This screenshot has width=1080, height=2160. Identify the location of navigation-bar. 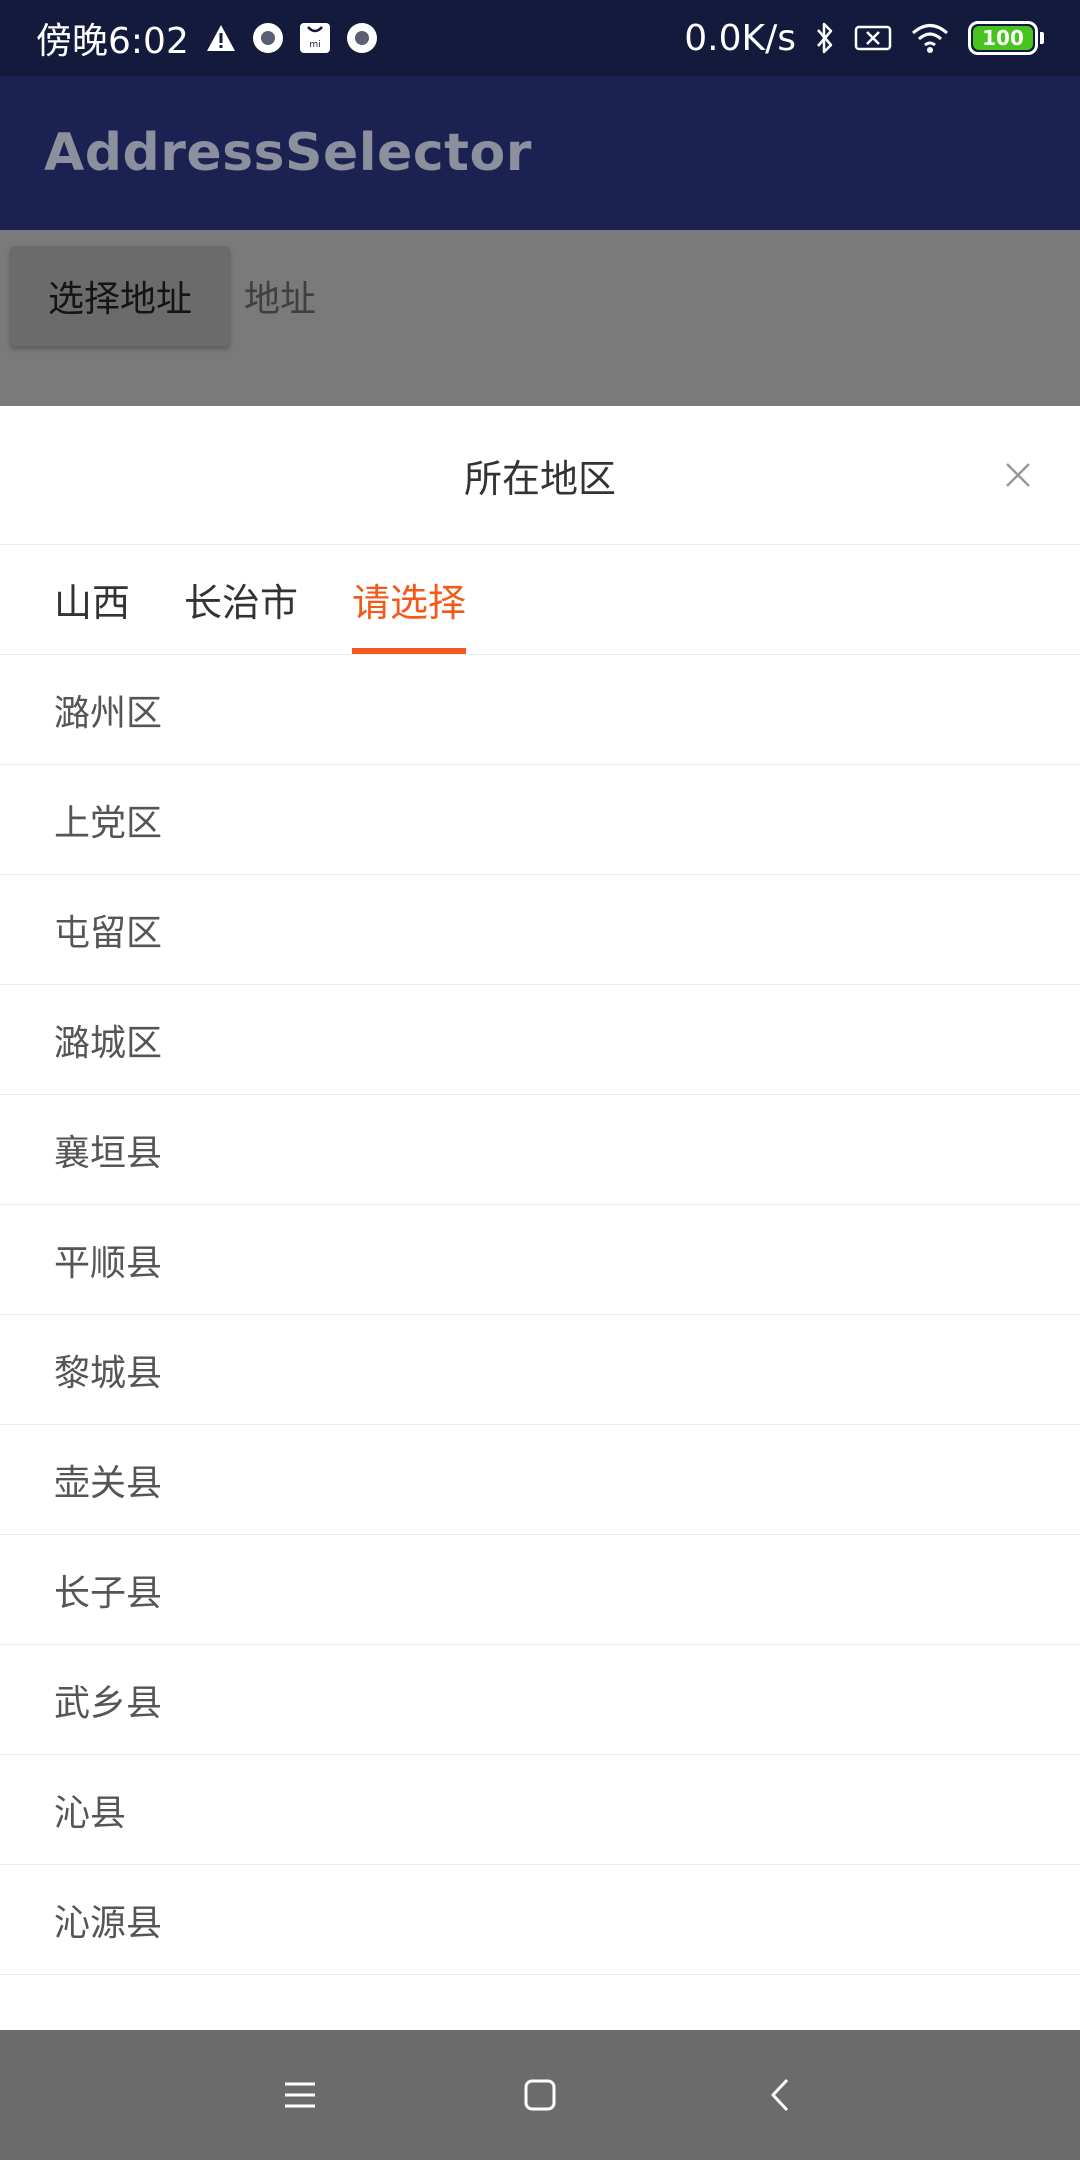
(540, 2095).